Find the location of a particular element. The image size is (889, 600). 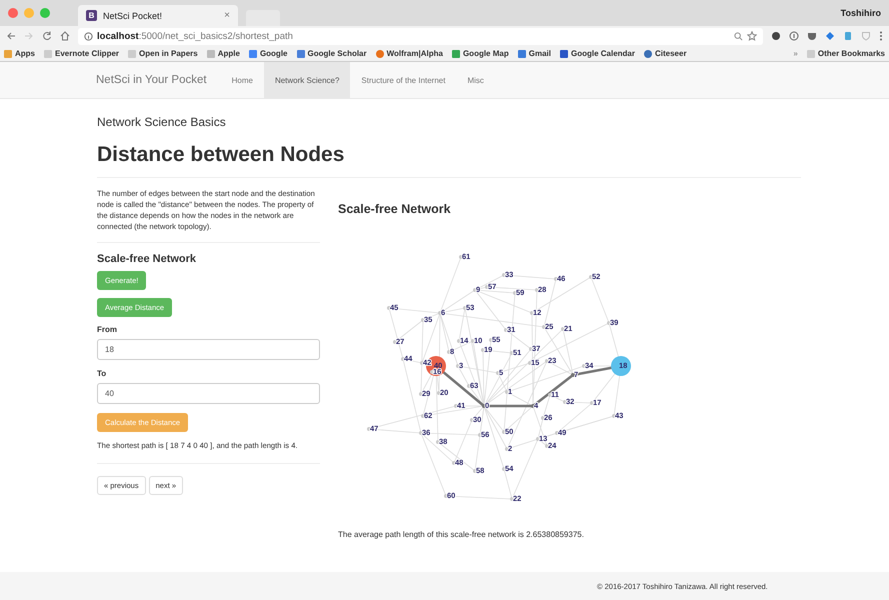

pocket-icon is located at coordinates (812, 36).